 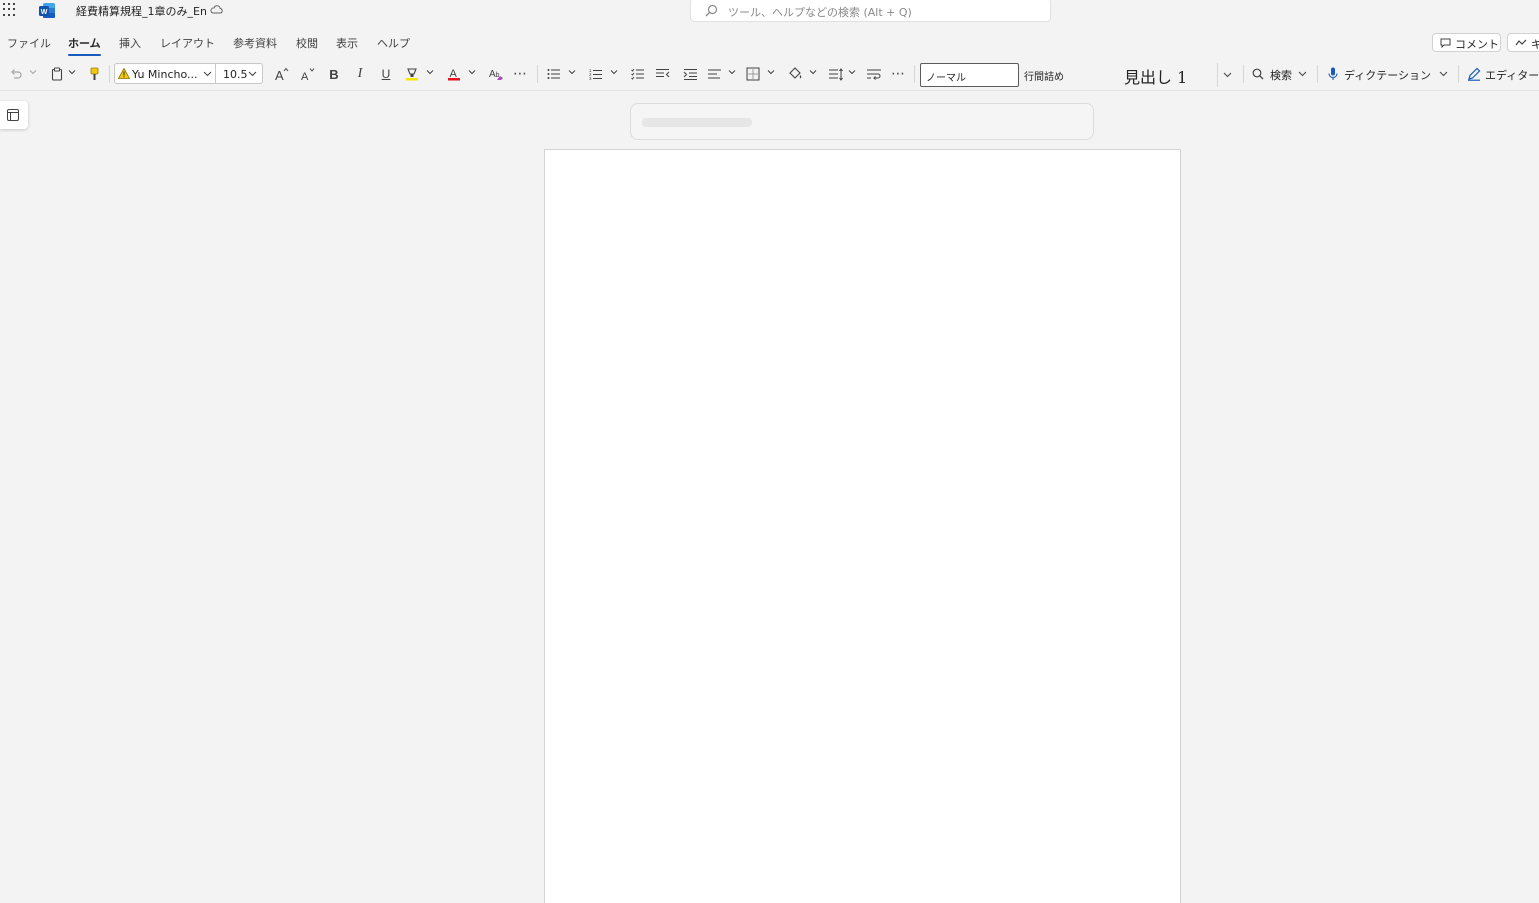 I want to click on styles-gallery: ノーマル 行間詰め 見出し 1, so click(x=1078, y=75).